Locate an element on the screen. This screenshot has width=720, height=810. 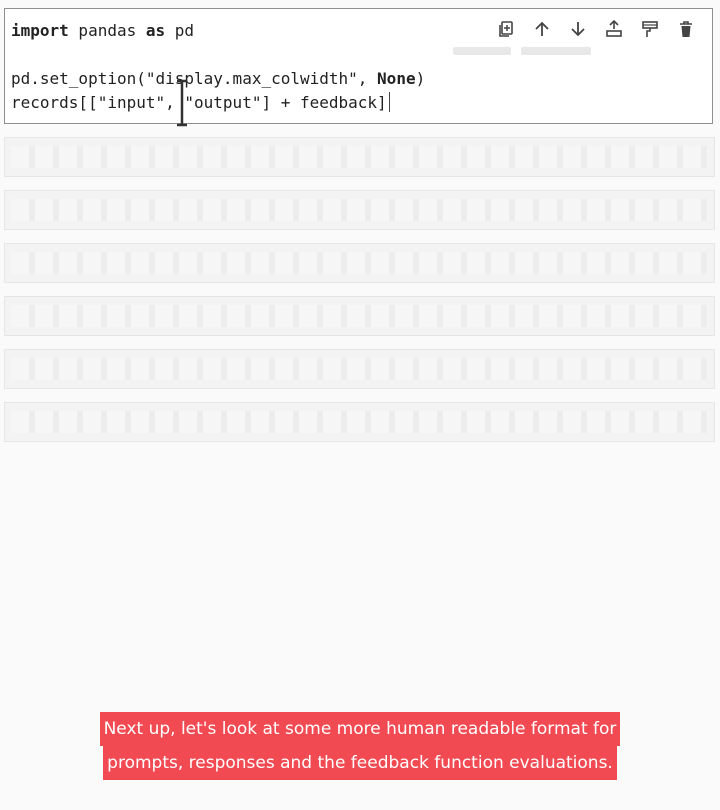
code-line-4: records[["input", "output"] + feedback] is located at coordinates (218, 103).